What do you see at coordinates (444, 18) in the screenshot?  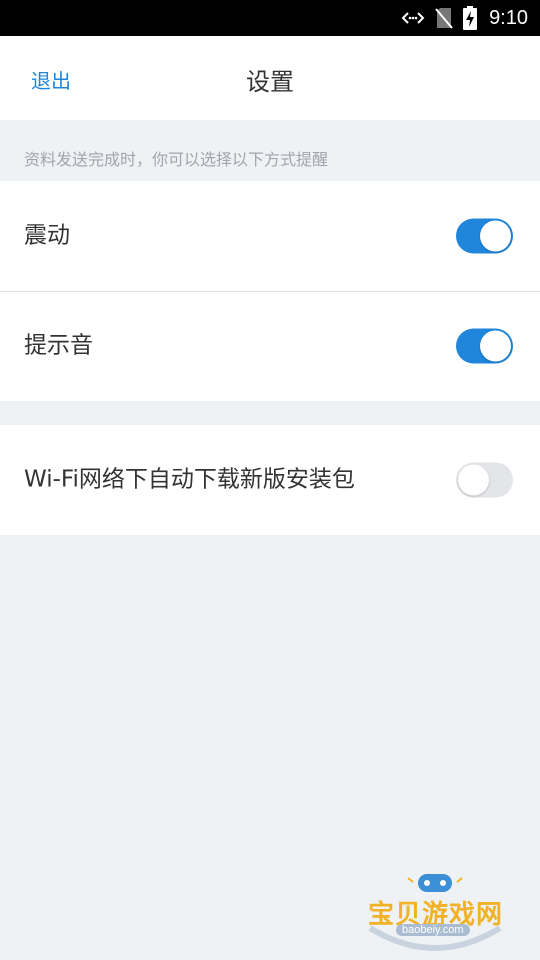 I see `no-sim-icon` at bounding box center [444, 18].